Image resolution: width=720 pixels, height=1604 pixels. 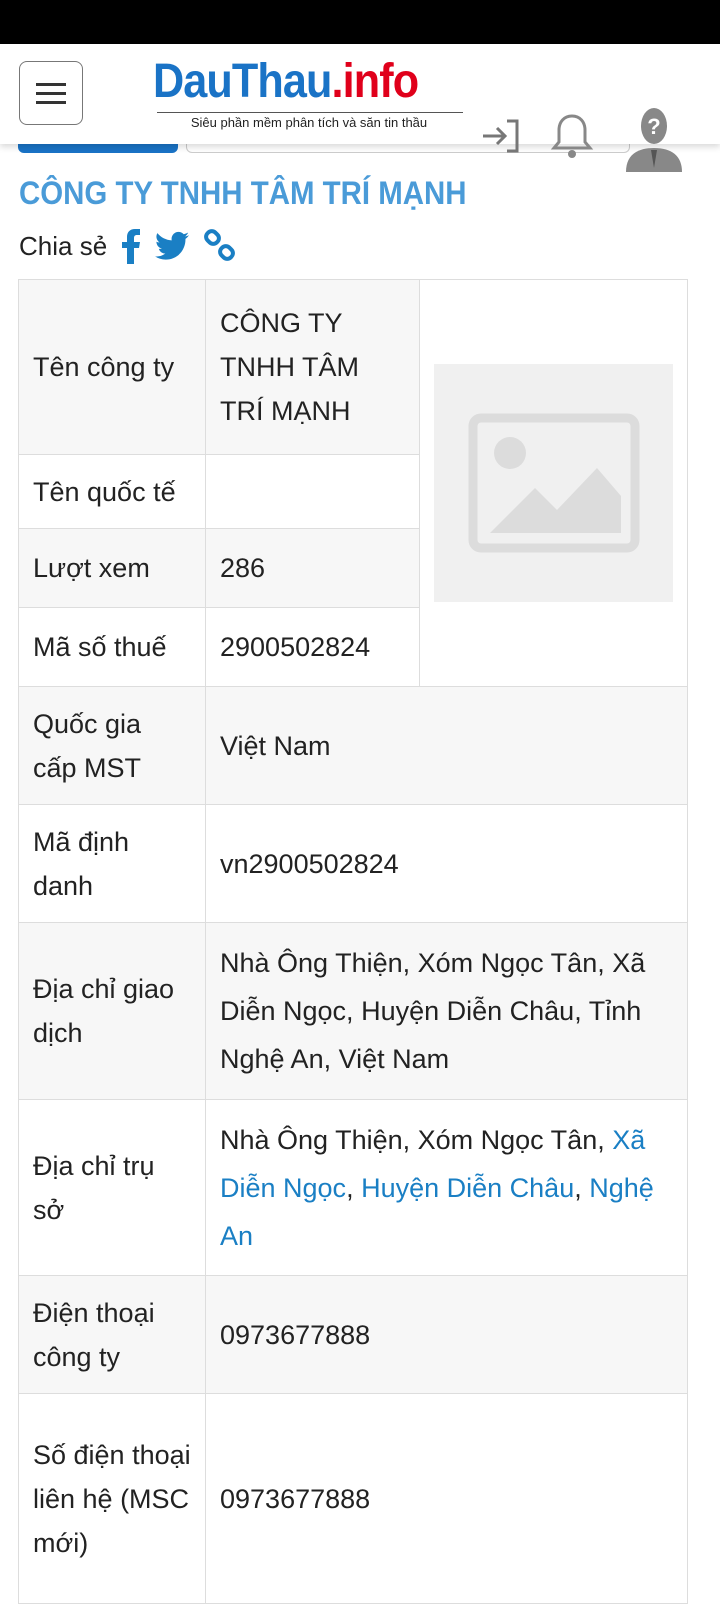 What do you see at coordinates (501, 136) in the screenshot?
I see `login-icon` at bounding box center [501, 136].